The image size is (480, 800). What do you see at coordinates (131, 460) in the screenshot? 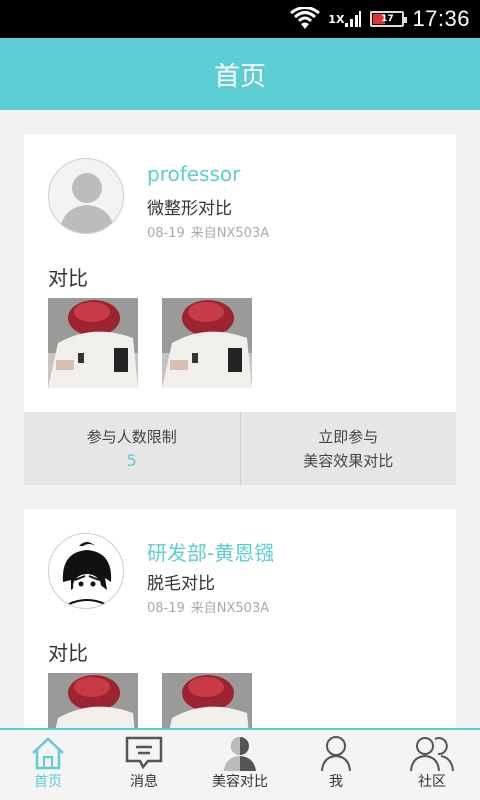
I see `participant-limit-value: 5` at bounding box center [131, 460].